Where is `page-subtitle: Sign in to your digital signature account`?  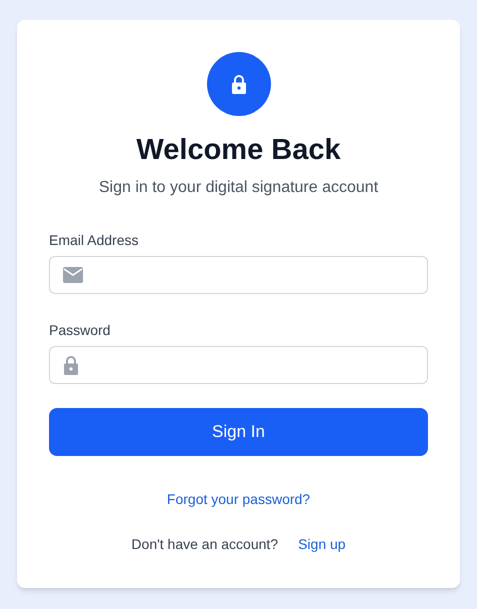 page-subtitle: Sign in to your digital signature account is located at coordinates (239, 188).